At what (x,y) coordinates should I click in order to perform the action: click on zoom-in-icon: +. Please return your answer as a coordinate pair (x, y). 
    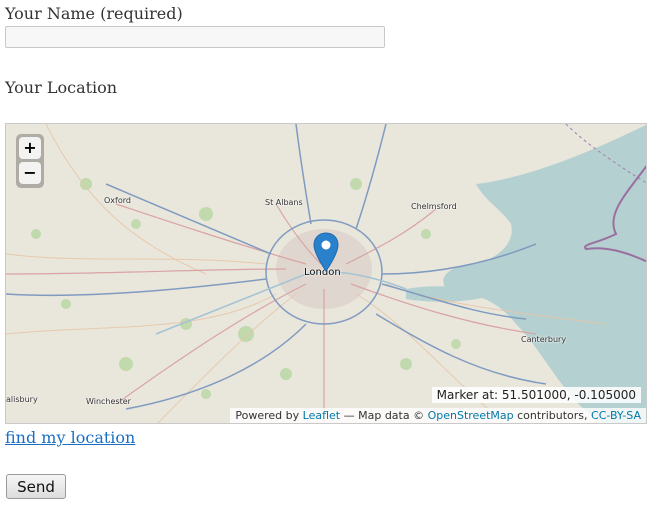
    Looking at the image, I should click on (30, 147).